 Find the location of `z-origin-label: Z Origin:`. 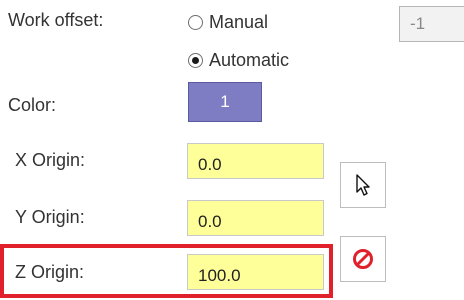

z-origin-label: Z Origin: is located at coordinates (50, 272).